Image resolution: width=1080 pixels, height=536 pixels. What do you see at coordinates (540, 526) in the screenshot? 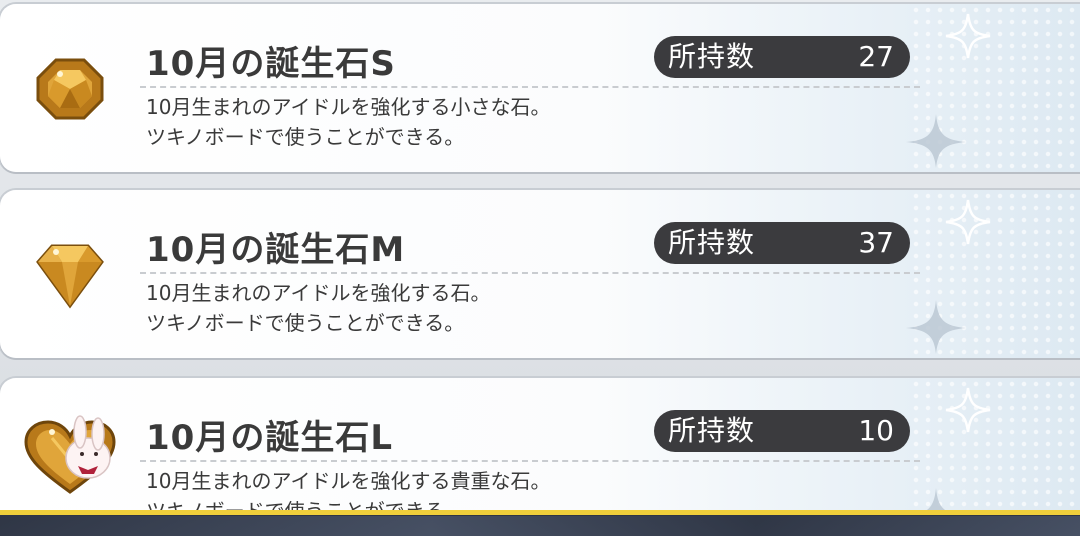
I see `bottom-bar-background` at bounding box center [540, 526].